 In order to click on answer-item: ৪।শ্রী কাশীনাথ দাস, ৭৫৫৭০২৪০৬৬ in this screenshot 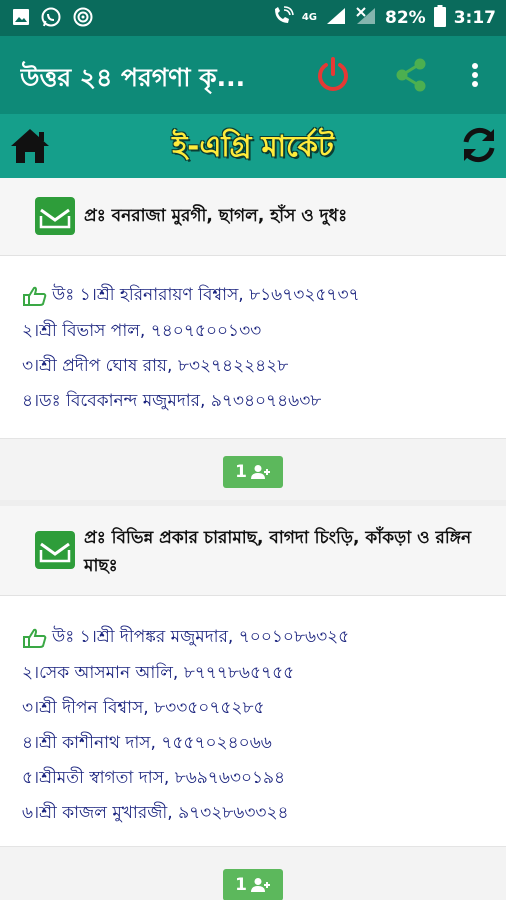, I will do `click(147, 744)`.